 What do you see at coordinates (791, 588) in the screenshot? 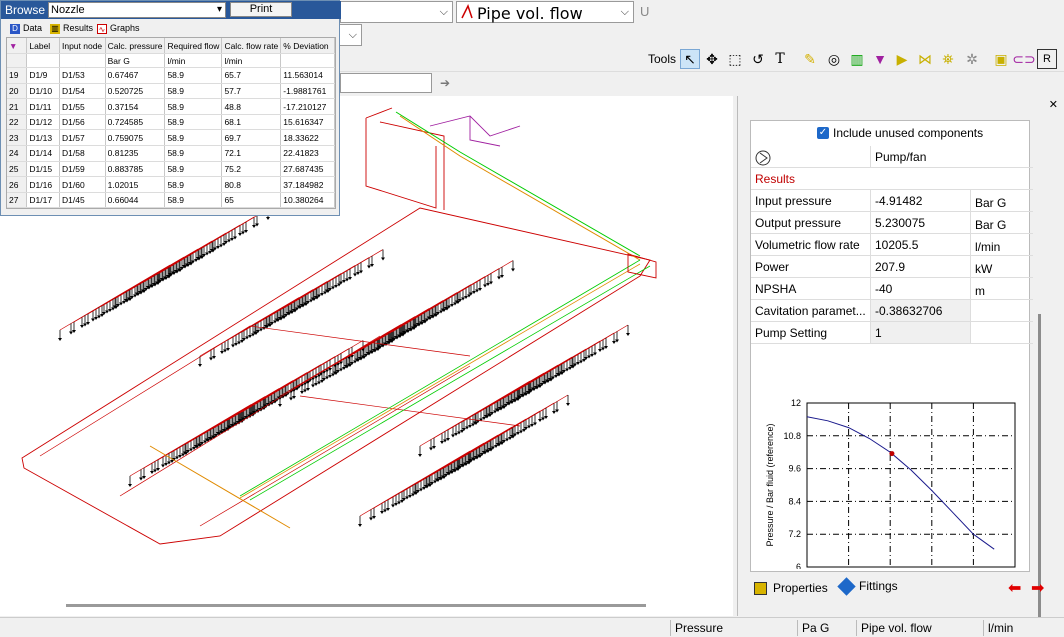
I see `tab-properties: Properties` at bounding box center [791, 588].